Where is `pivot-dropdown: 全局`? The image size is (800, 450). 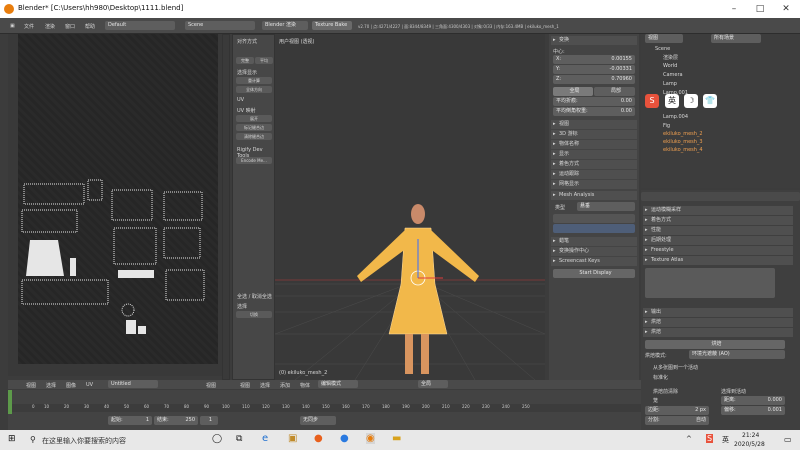
pivot-dropdown: 全局 is located at coordinates (433, 384).